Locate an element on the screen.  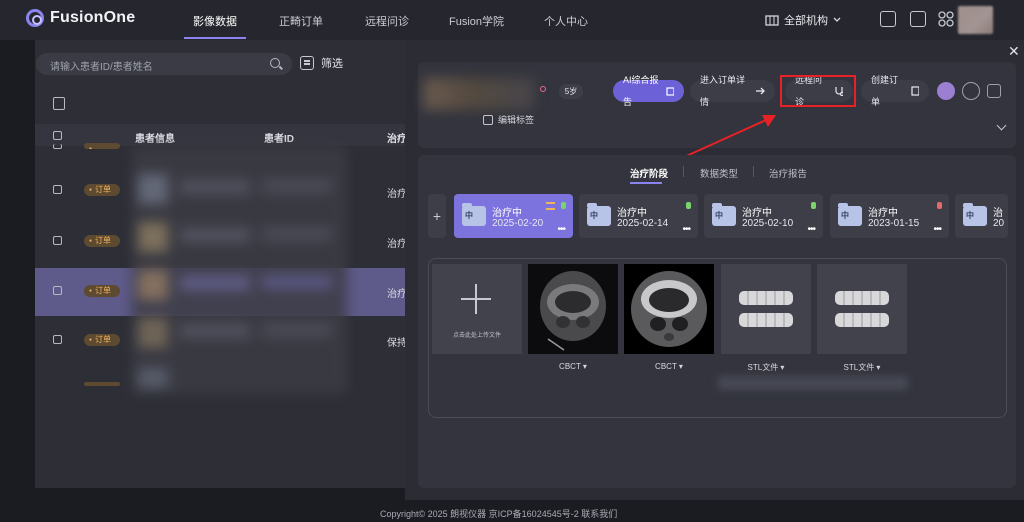
order-detail-button: 进入订单详情 is located at coordinates (732, 91).